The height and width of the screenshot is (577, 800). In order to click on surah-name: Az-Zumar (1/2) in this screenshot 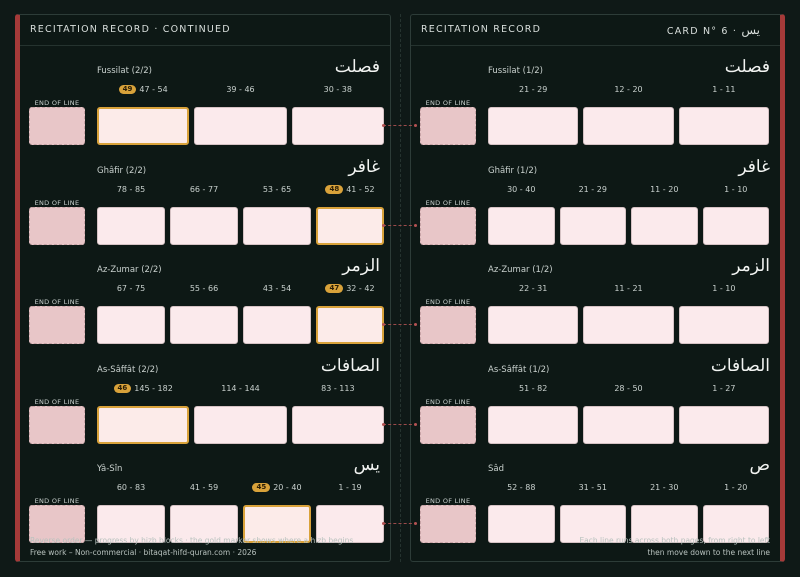, I will do `click(520, 270)`.